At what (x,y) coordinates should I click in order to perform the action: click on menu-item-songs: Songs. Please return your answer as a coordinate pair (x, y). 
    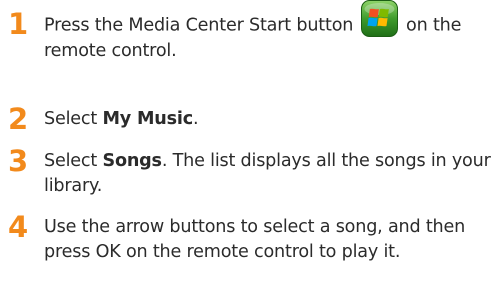
    Looking at the image, I should click on (132, 161).